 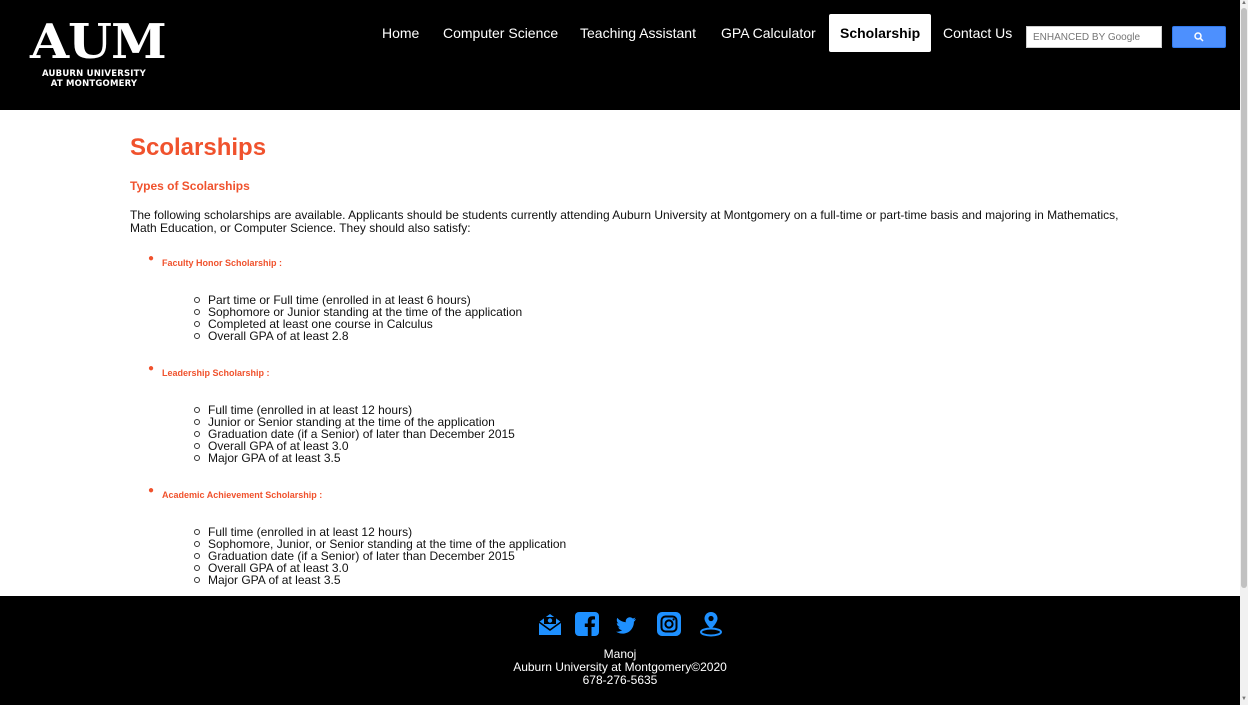 What do you see at coordinates (1244, 699) in the screenshot?
I see `scroll-down-arrow-icon: ▼` at bounding box center [1244, 699].